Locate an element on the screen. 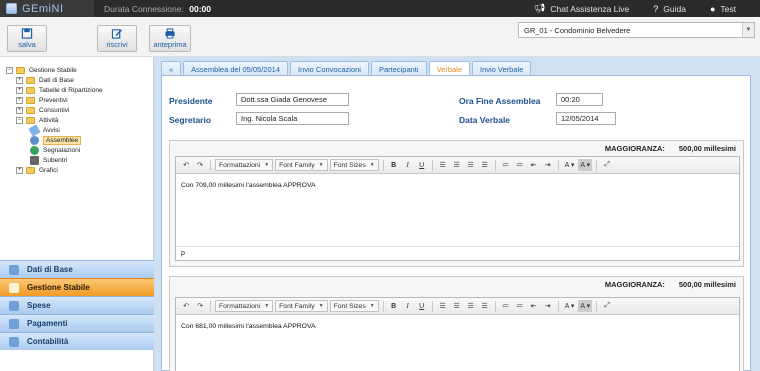 This screenshot has height=371, width=760. tree-node: + Tabelle di Ripartizione is located at coordinates (54, 90).